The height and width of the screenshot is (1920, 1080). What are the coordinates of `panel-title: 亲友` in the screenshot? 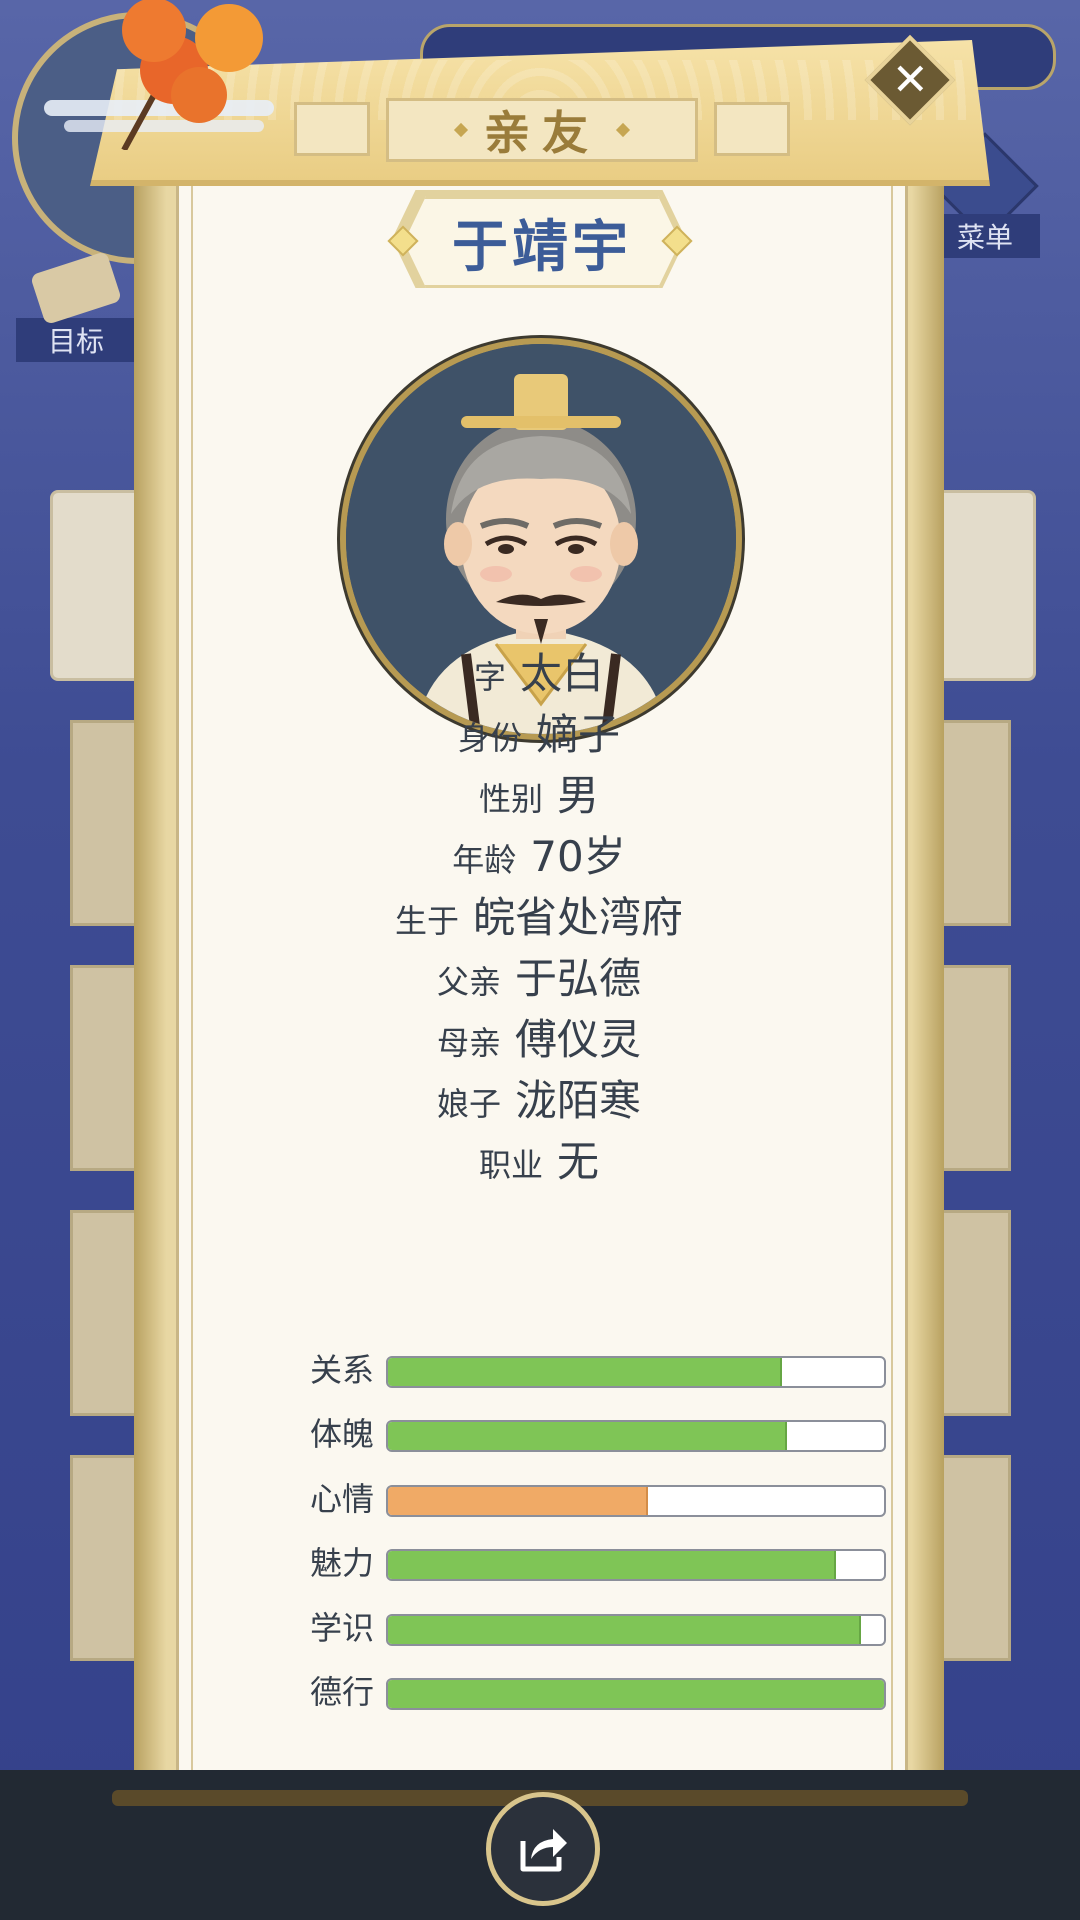 It's located at (542, 133).